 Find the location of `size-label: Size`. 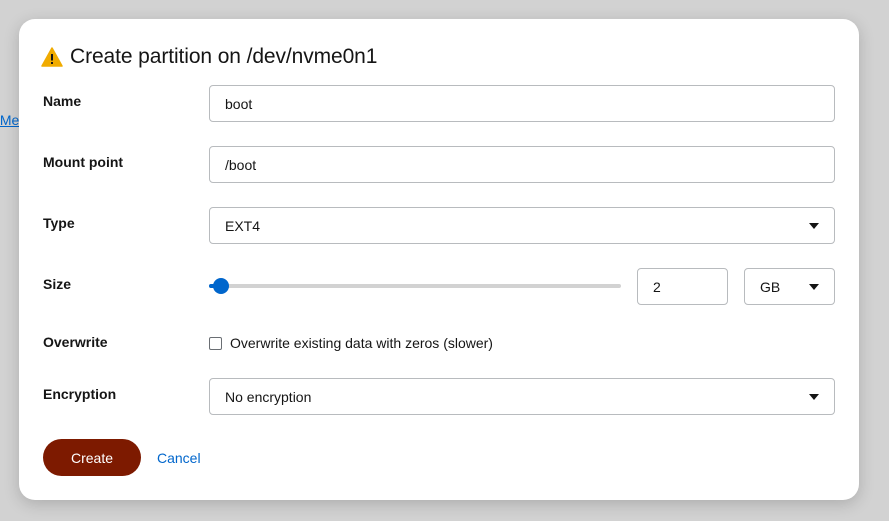

size-label: Size is located at coordinates (57, 284).